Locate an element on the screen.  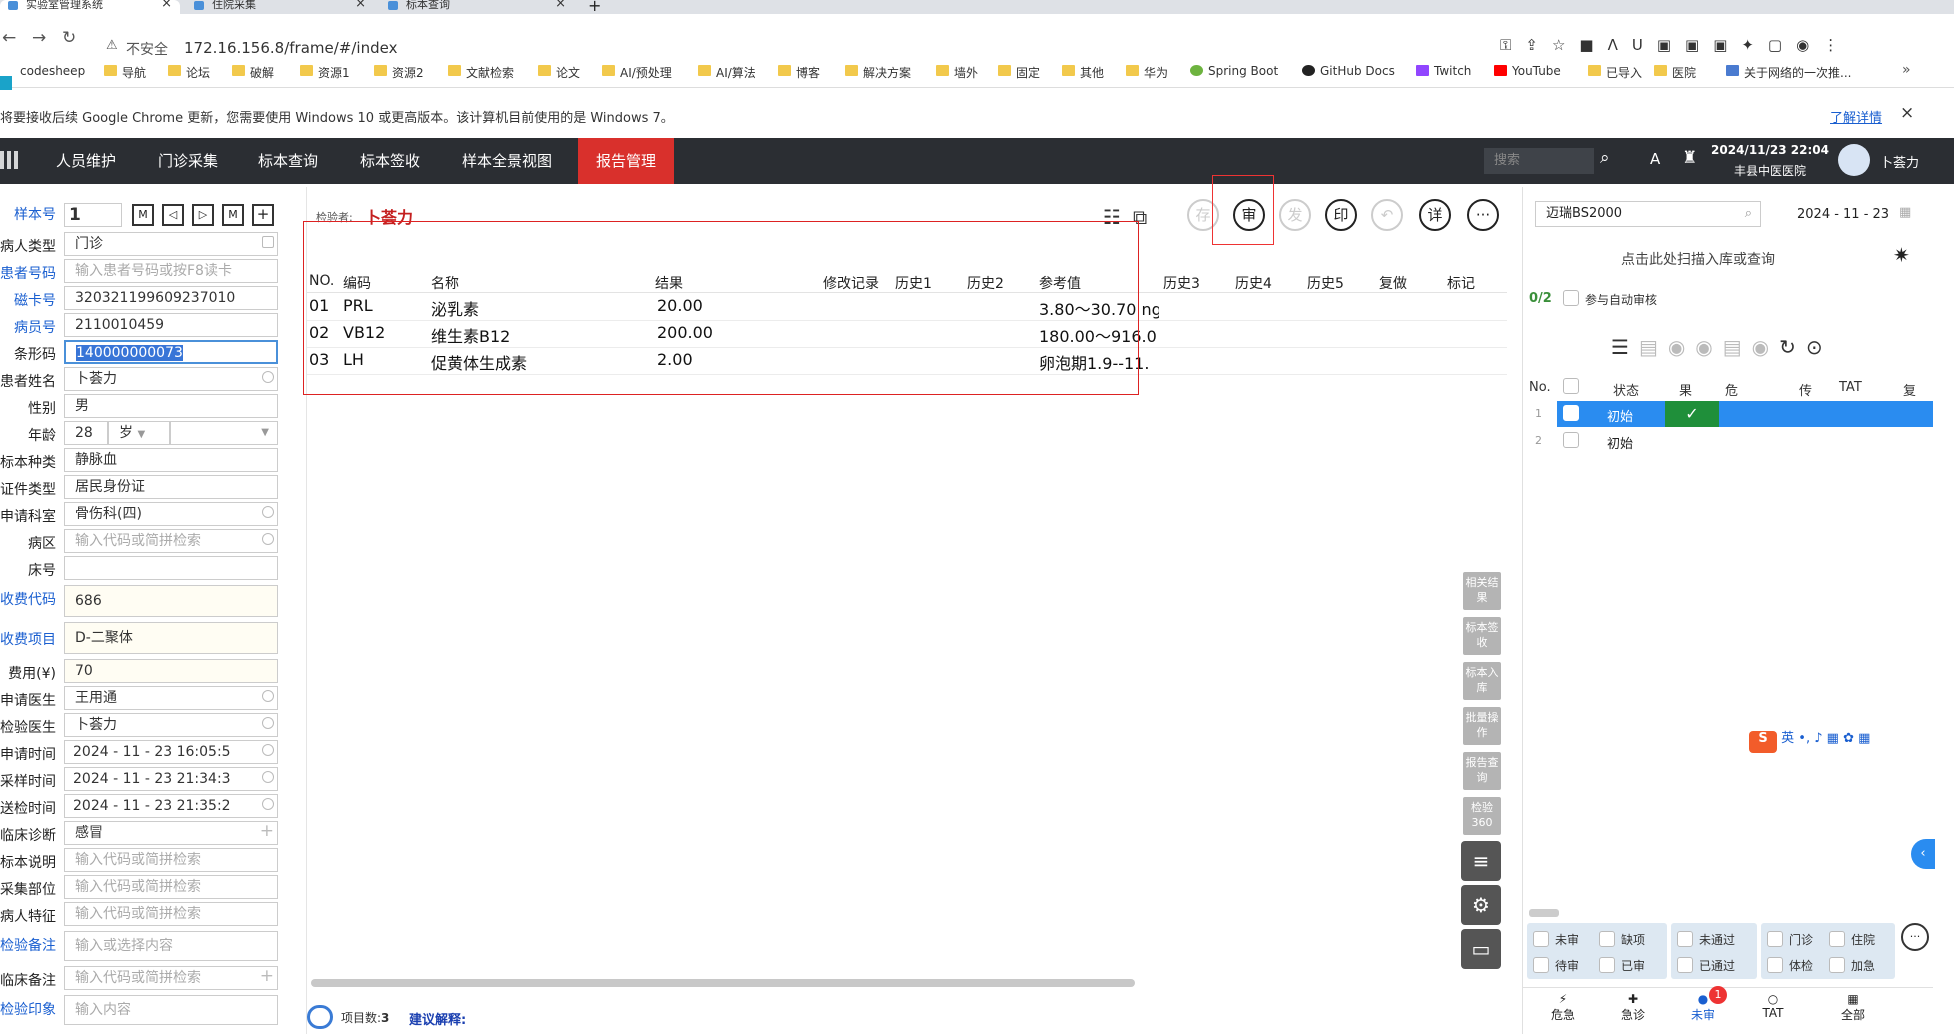
bookmark-item: 资源2 is located at coordinates (399, 72).